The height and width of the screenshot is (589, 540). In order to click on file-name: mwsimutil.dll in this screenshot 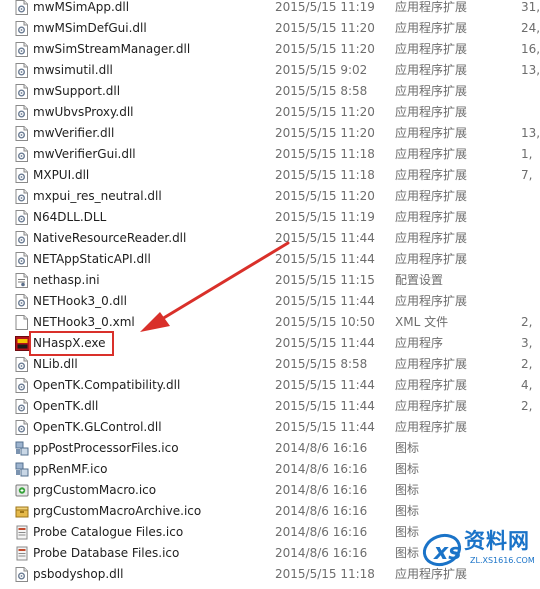, I will do `click(73, 70)`.